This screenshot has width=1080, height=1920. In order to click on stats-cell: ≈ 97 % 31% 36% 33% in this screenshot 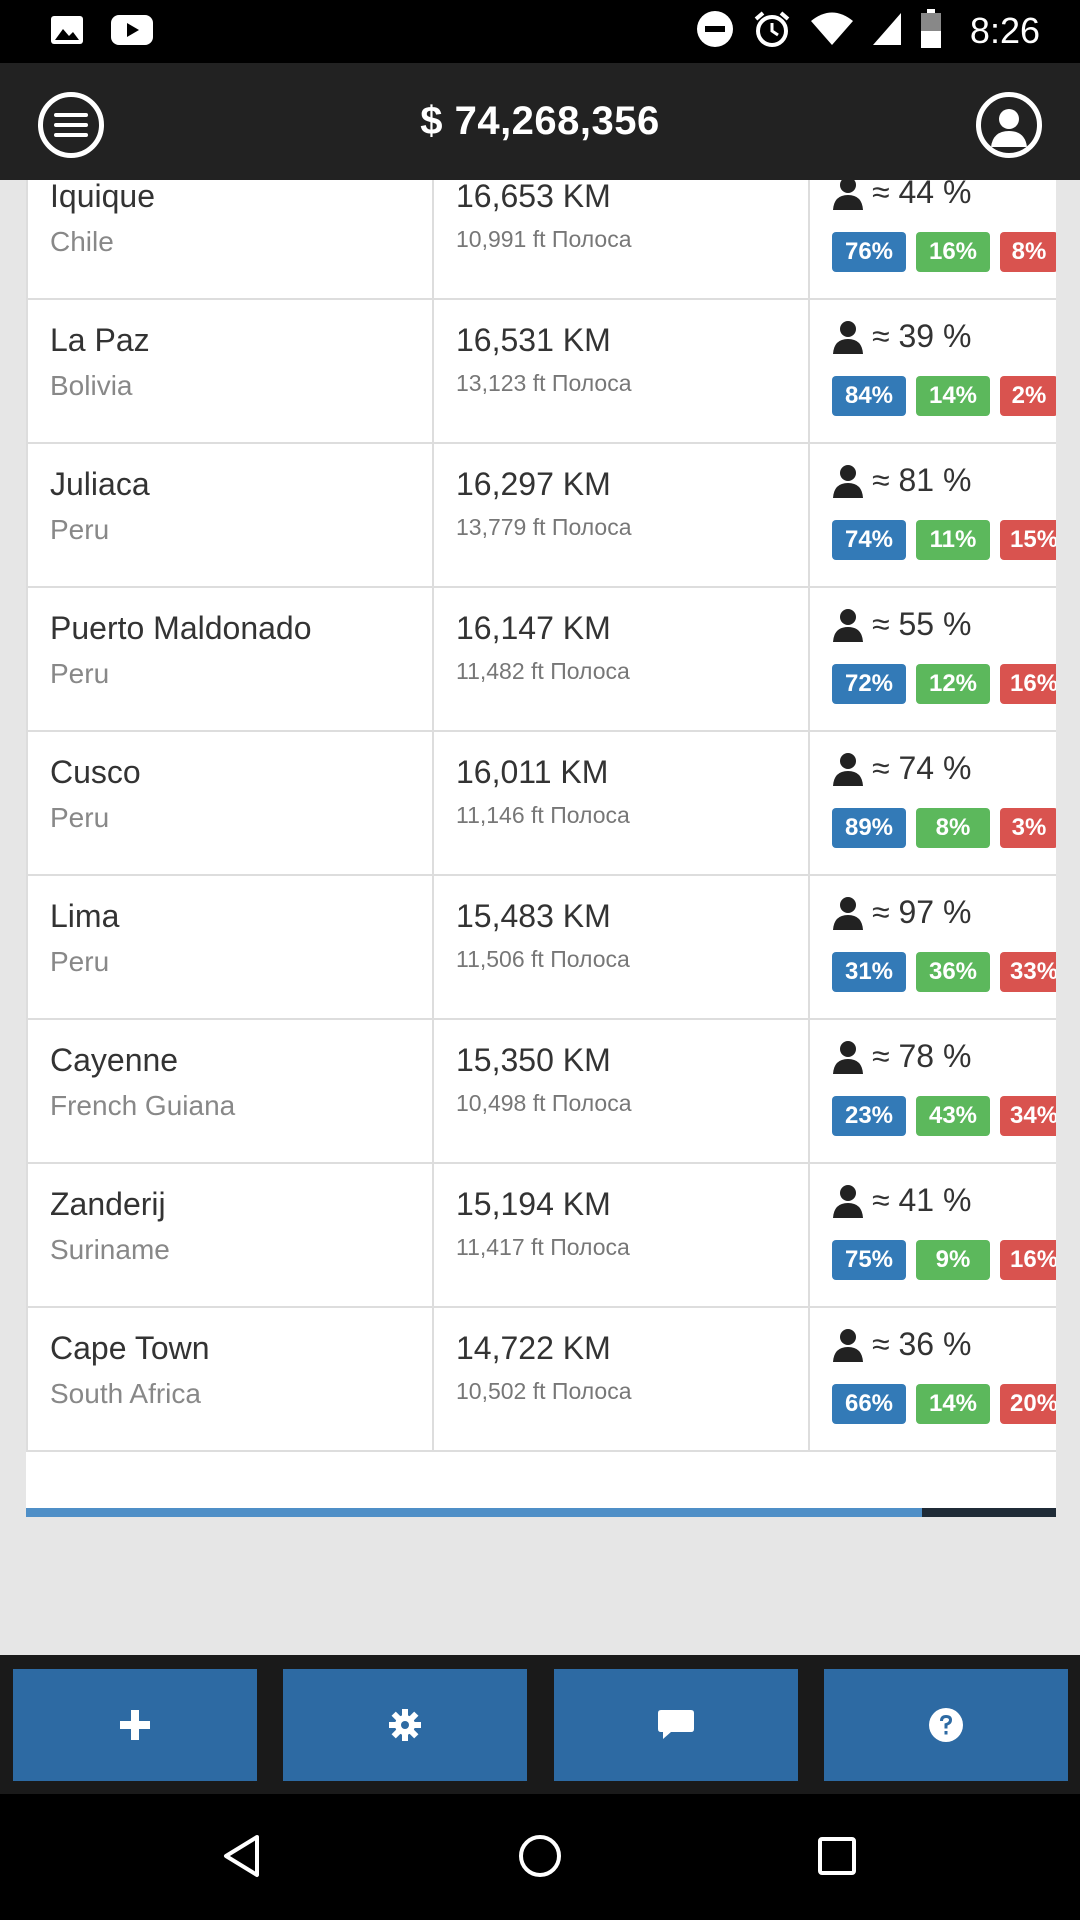, I will do `click(933, 947)`.